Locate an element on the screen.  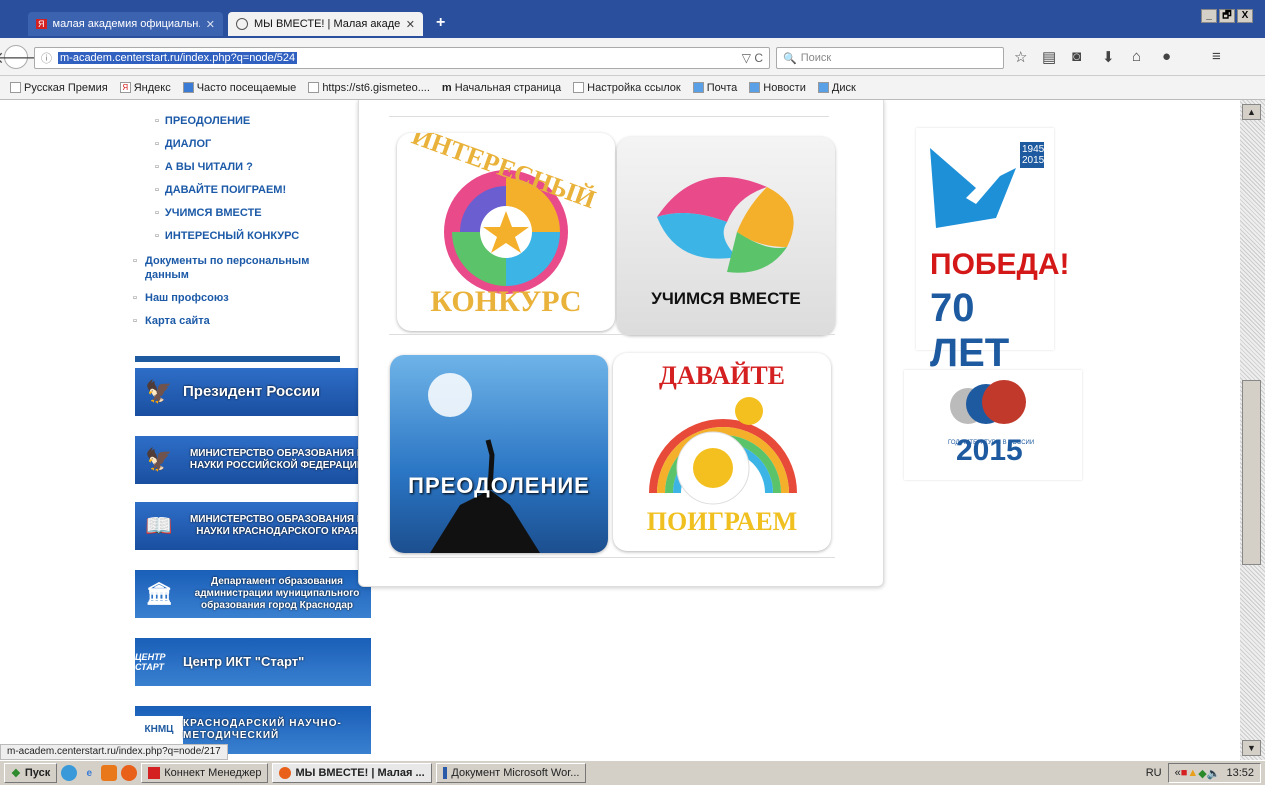
tab-my-vmeste: МЫ ВМЕСТЕ! | Малая акаде... ✕ is located at coordinates (325, 24).